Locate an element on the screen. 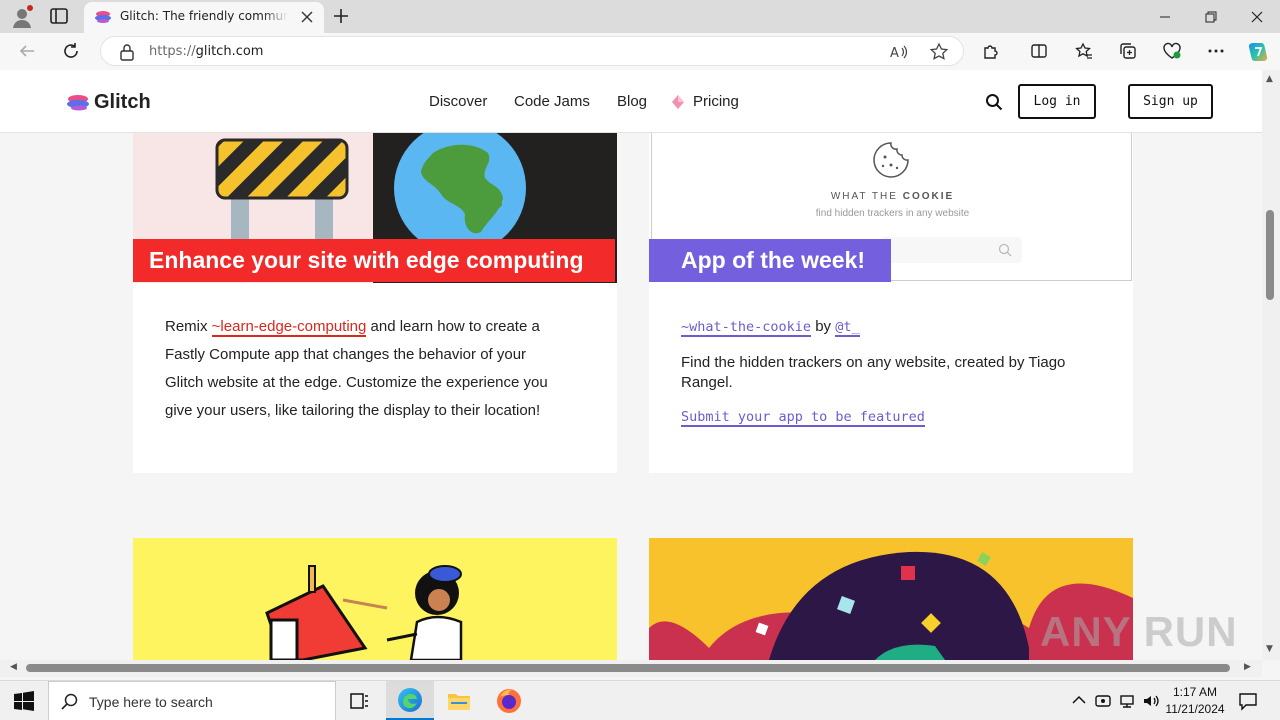  clock-date: 11/21/2024 is located at coordinates (1195, 709).